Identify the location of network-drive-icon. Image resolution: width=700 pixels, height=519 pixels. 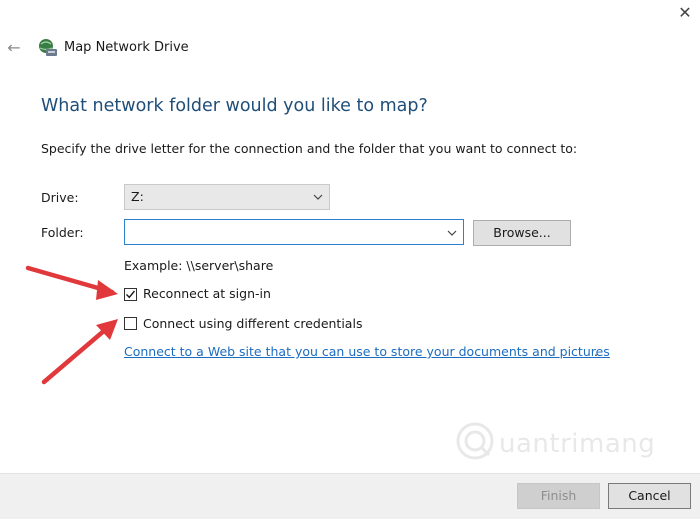
(48, 48).